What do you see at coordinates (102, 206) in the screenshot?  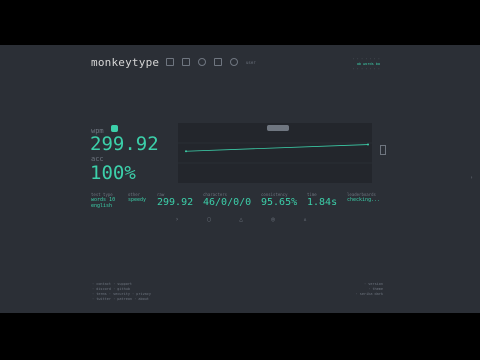 I see `test-language-value: english` at bounding box center [102, 206].